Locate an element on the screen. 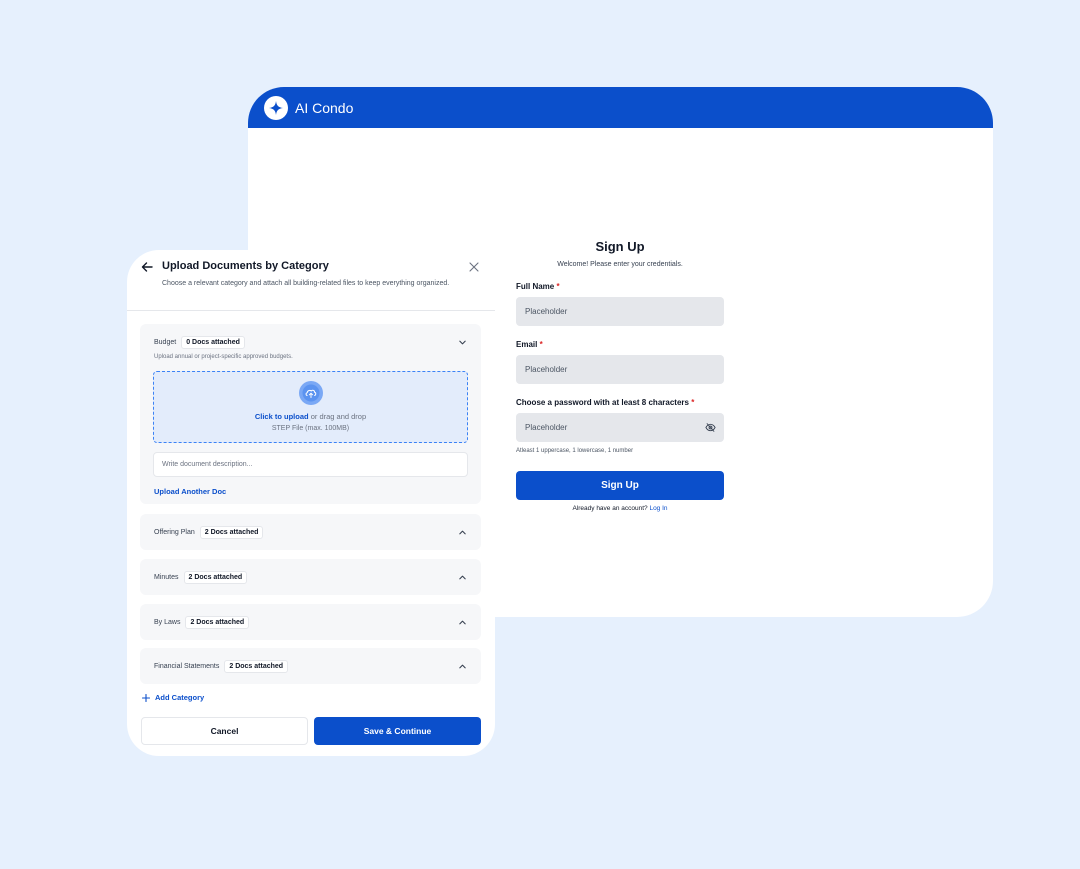  eye-off-icon is located at coordinates (710, 427).